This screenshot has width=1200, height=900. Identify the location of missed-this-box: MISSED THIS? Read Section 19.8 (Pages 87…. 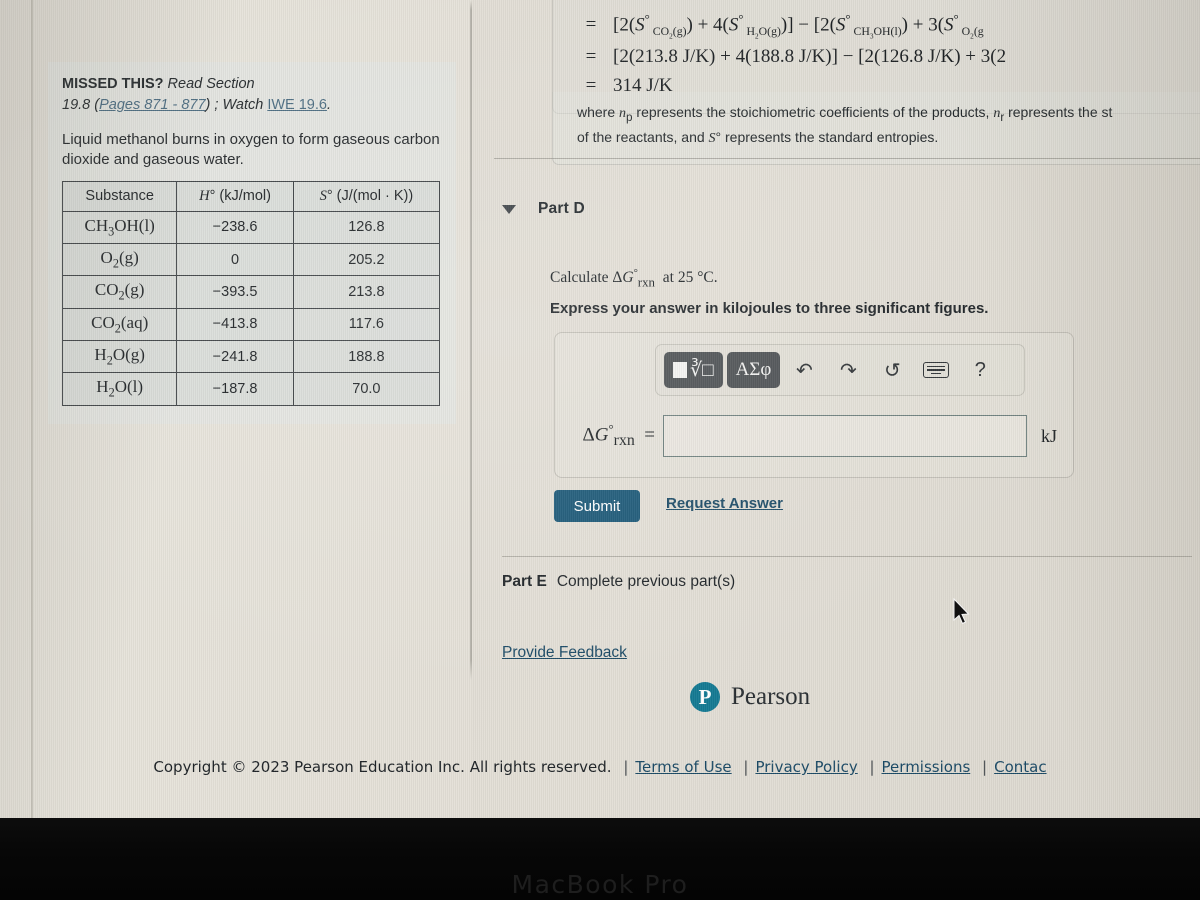
(252, 243).